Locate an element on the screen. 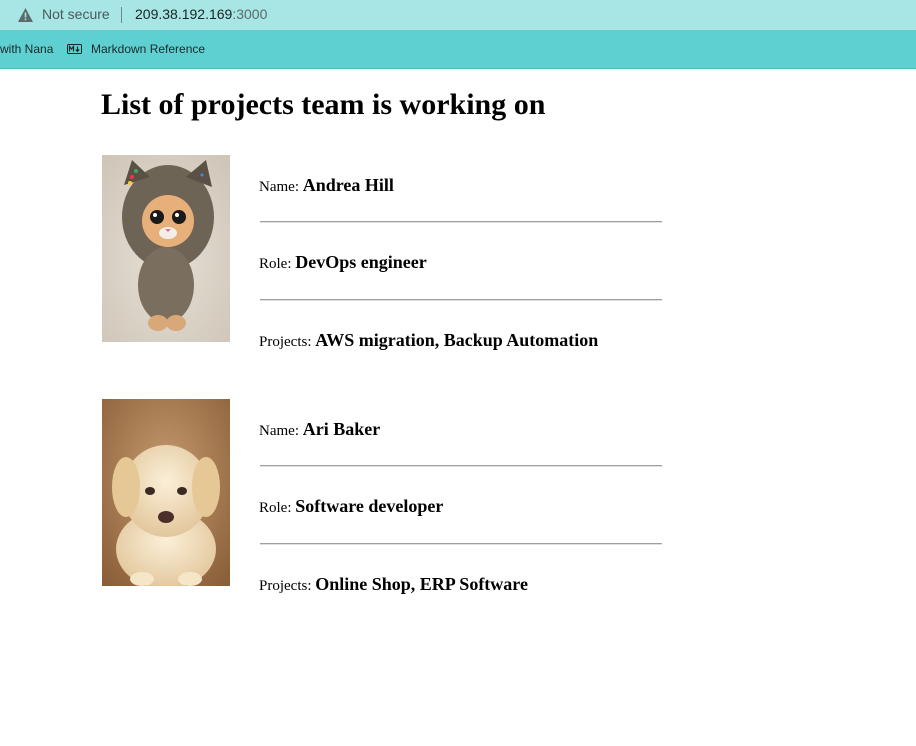  projects-value: AWS migration, Backup Automation is located at coordinates (457, 340).